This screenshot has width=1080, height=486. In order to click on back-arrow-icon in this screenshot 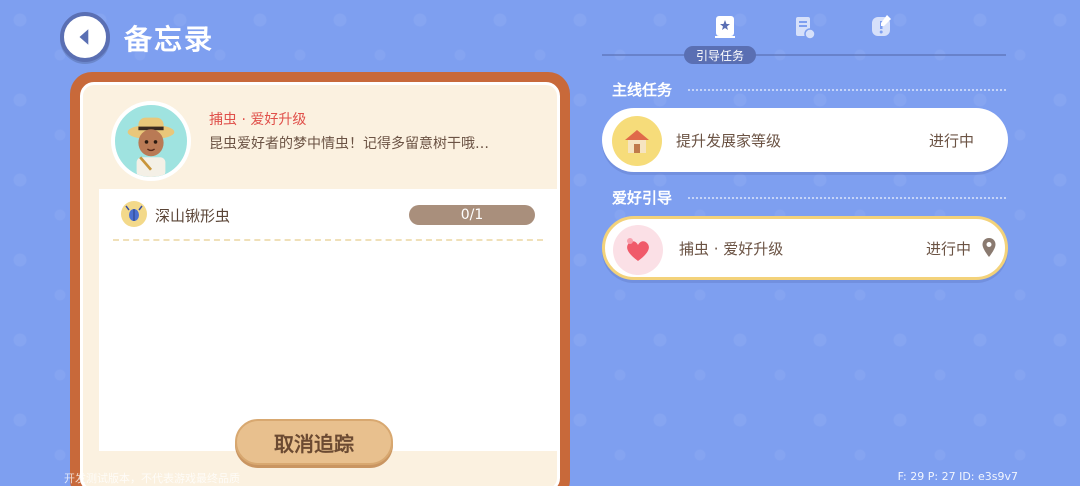, I will do `click(84, 37)`.